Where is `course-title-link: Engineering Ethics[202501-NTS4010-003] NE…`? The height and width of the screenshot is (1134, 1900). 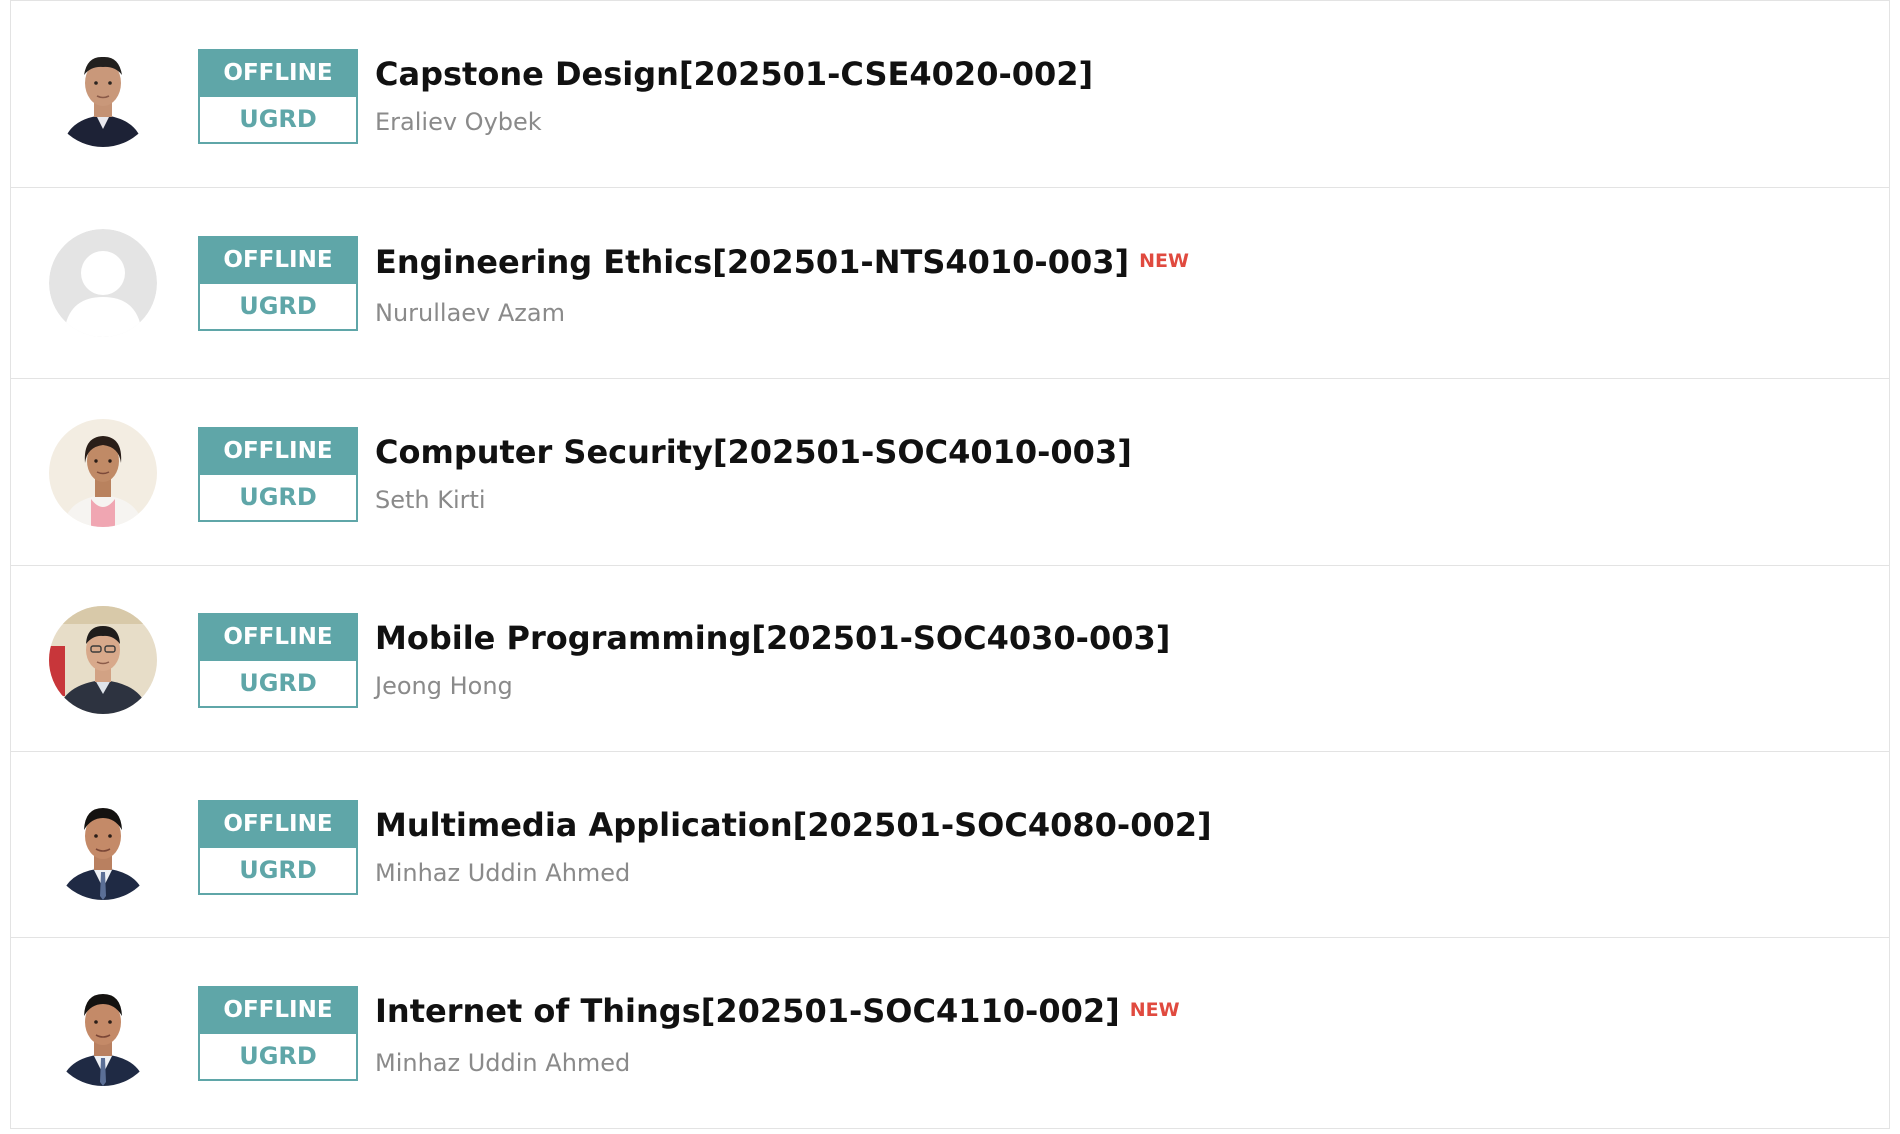 course-title-link: Engineering Ethics[202501-NTS4010-003] NE… is located at coordinates (782, 261).